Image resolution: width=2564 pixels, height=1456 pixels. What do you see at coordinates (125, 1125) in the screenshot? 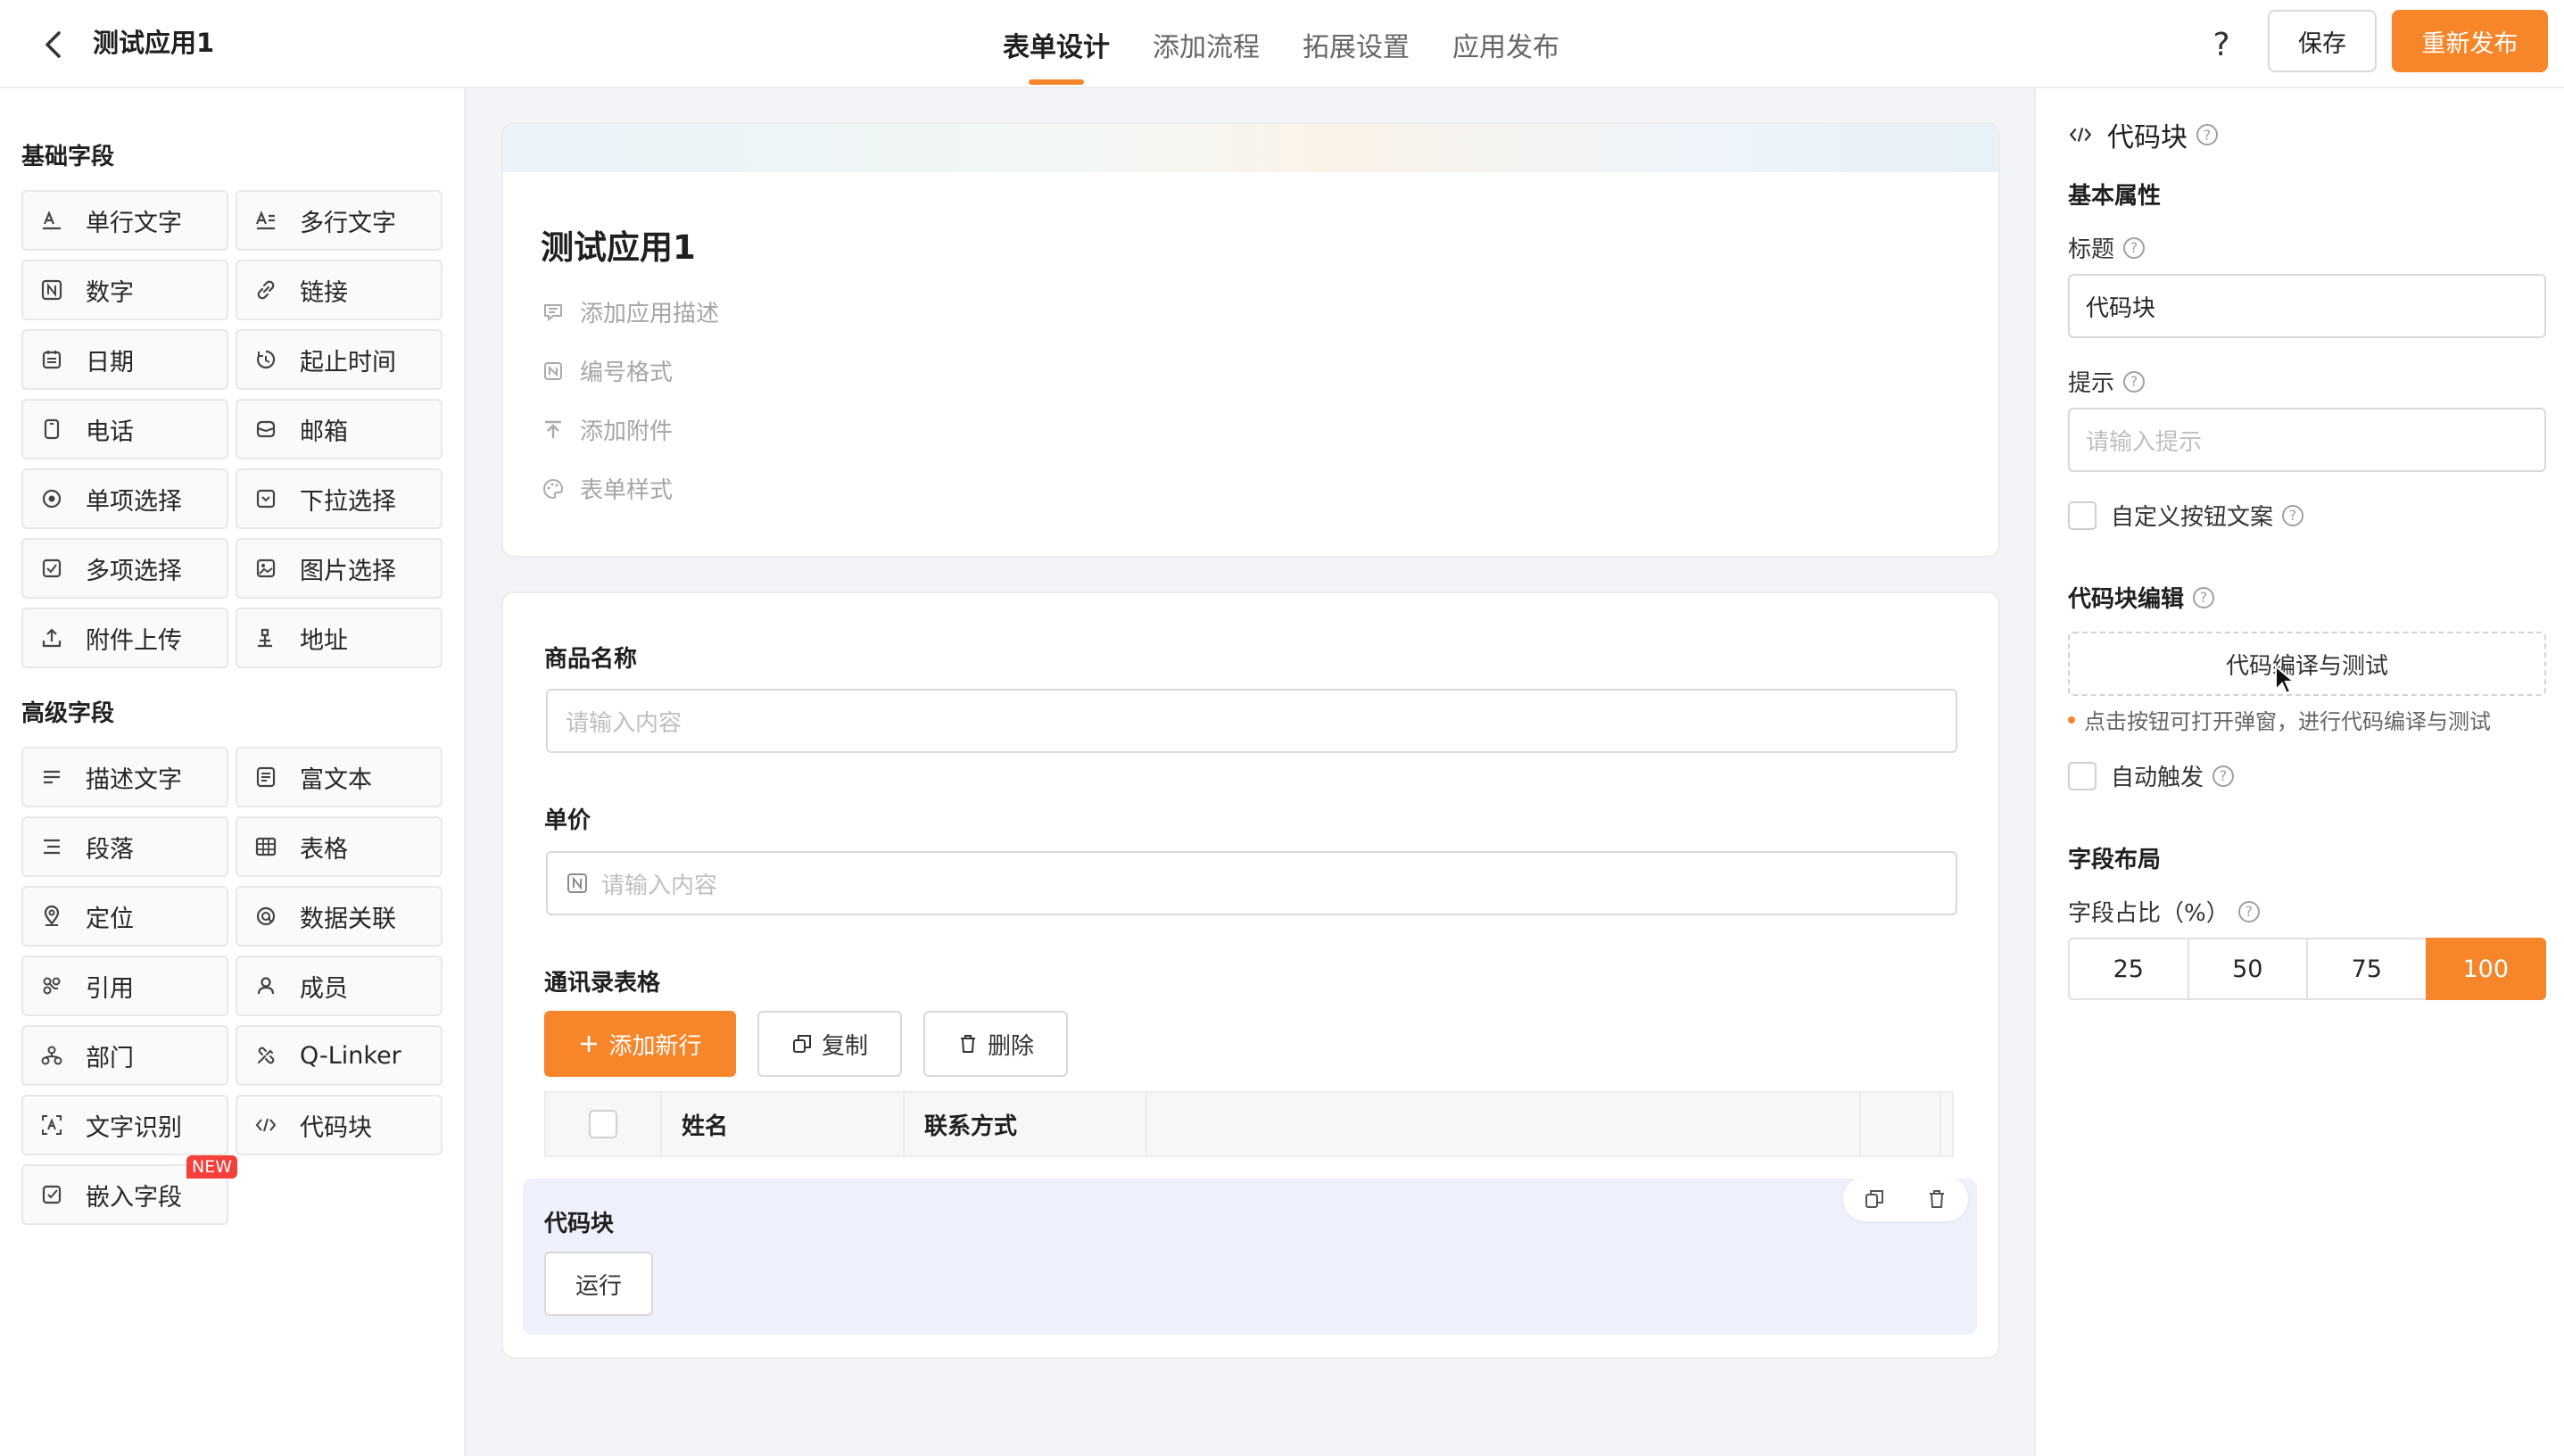
I see `field-ocr: 文字识别` at bounding box center [125, 1125].